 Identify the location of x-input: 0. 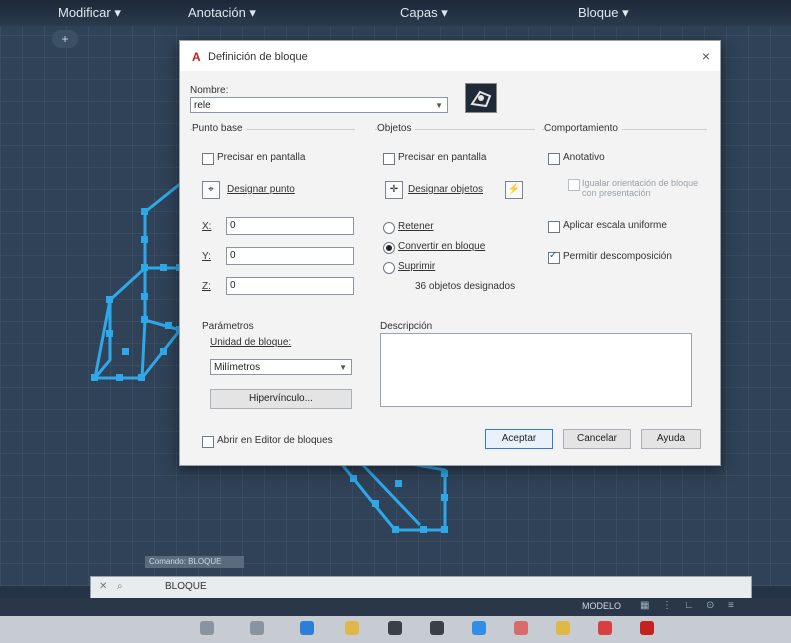
(290, 226).